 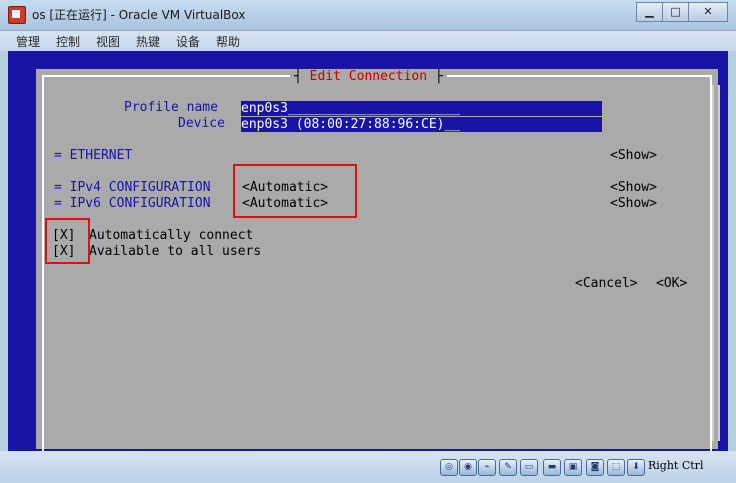 What do you see at coordinates (633, 155) in the screenshot?
I see `ethernet-show-button: <Show>` at bounding box center [633, 155].